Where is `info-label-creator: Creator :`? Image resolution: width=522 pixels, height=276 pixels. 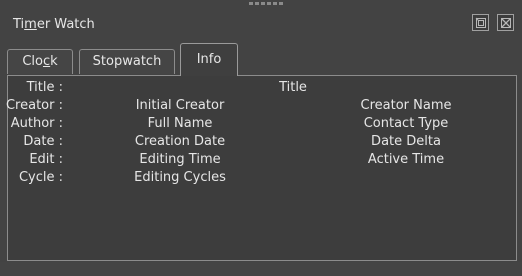 info-label-creator: Creator : is located at coordinates (34, 105).